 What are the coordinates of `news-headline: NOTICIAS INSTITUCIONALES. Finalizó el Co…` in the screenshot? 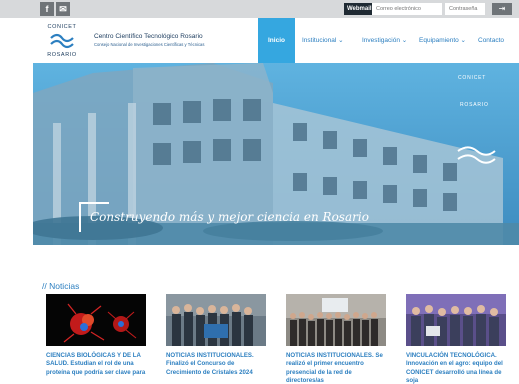 It's located at (216, 364).